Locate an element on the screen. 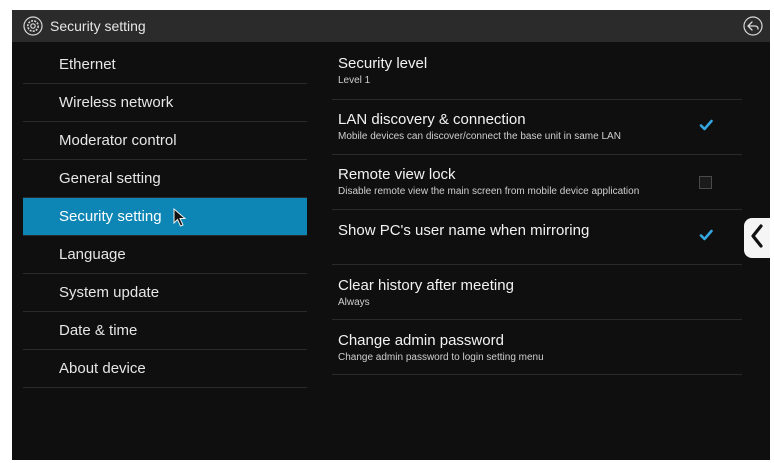  sidebar-item-label: Wireless network is located at coordinates (116, 102).